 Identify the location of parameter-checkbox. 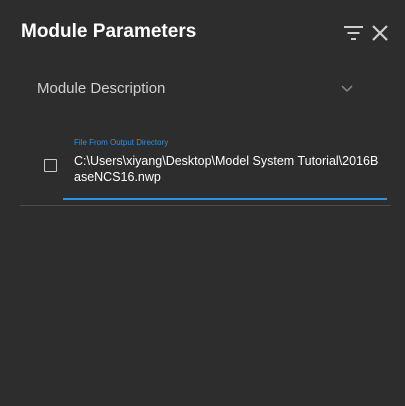
(50, 165).